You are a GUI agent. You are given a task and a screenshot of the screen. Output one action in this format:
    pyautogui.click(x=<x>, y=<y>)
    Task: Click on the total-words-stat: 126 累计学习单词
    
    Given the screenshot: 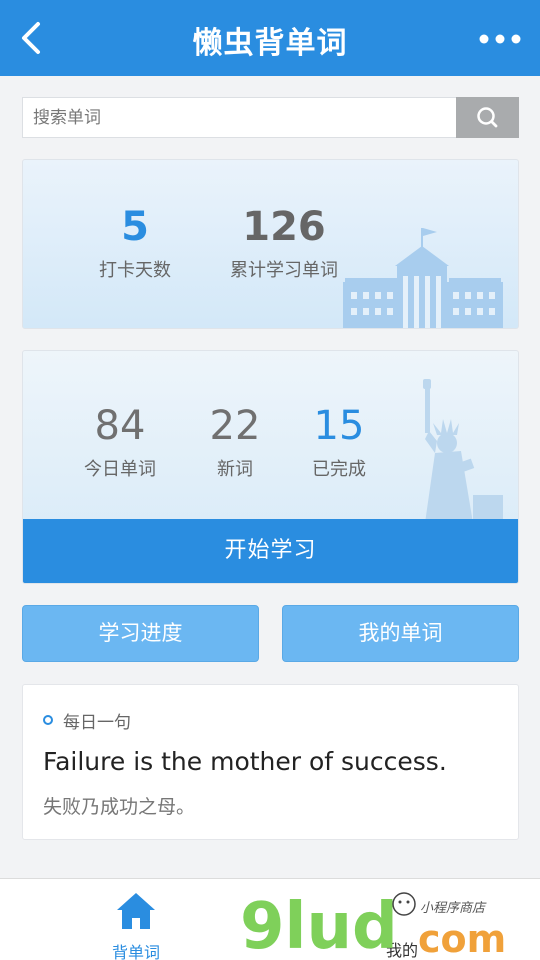 What is the action you would take?
    pyautogui.click(x=284, y=243)
    